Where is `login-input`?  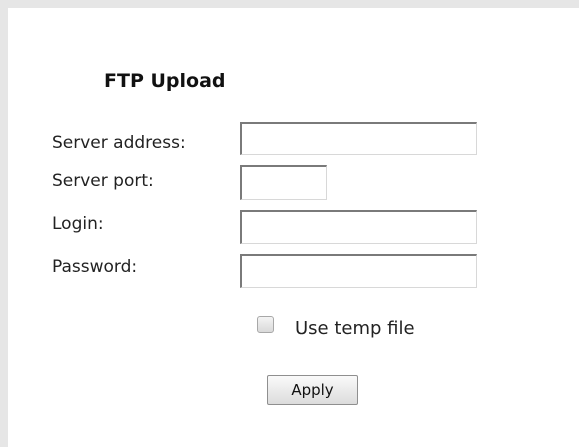 login-input is located at coordinates (358, 227).